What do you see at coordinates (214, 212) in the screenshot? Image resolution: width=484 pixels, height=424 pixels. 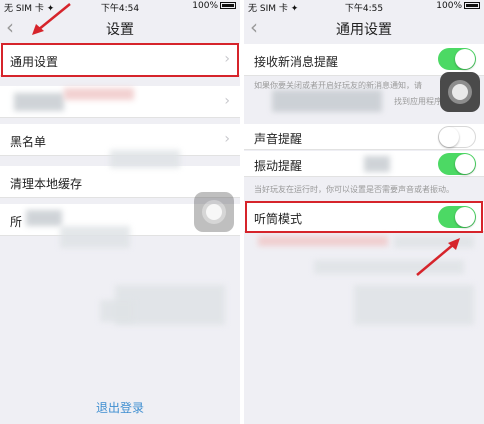 I see `assistive-touch-icon` at bounding box center [214, 212].